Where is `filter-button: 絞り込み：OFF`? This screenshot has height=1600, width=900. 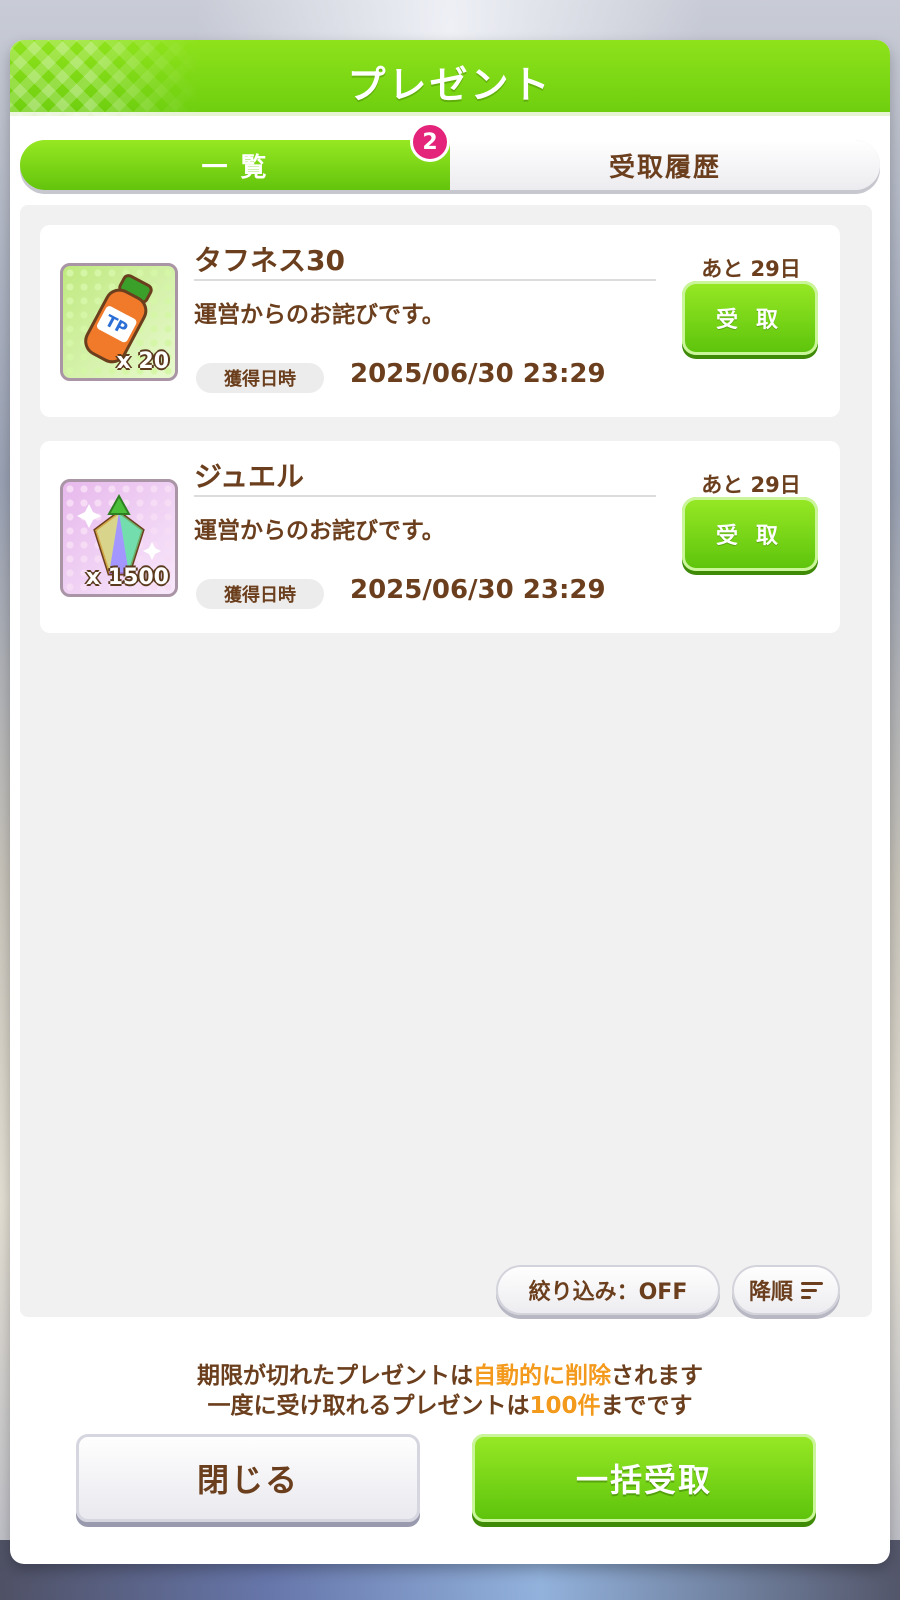
filter-button: 絞り込み：OFF is located at coordinates (608, 1290).